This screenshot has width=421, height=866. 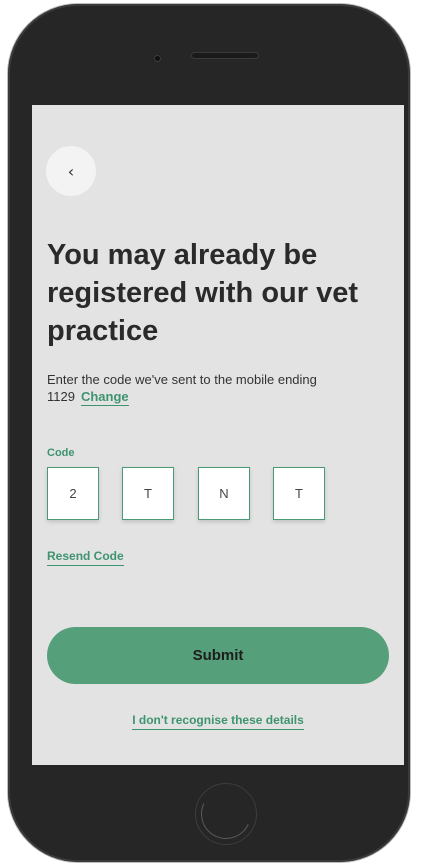 What do you see at coordinates (226, 814) in the screenshot?
I see `home-button` at bounding box center [226, 814].